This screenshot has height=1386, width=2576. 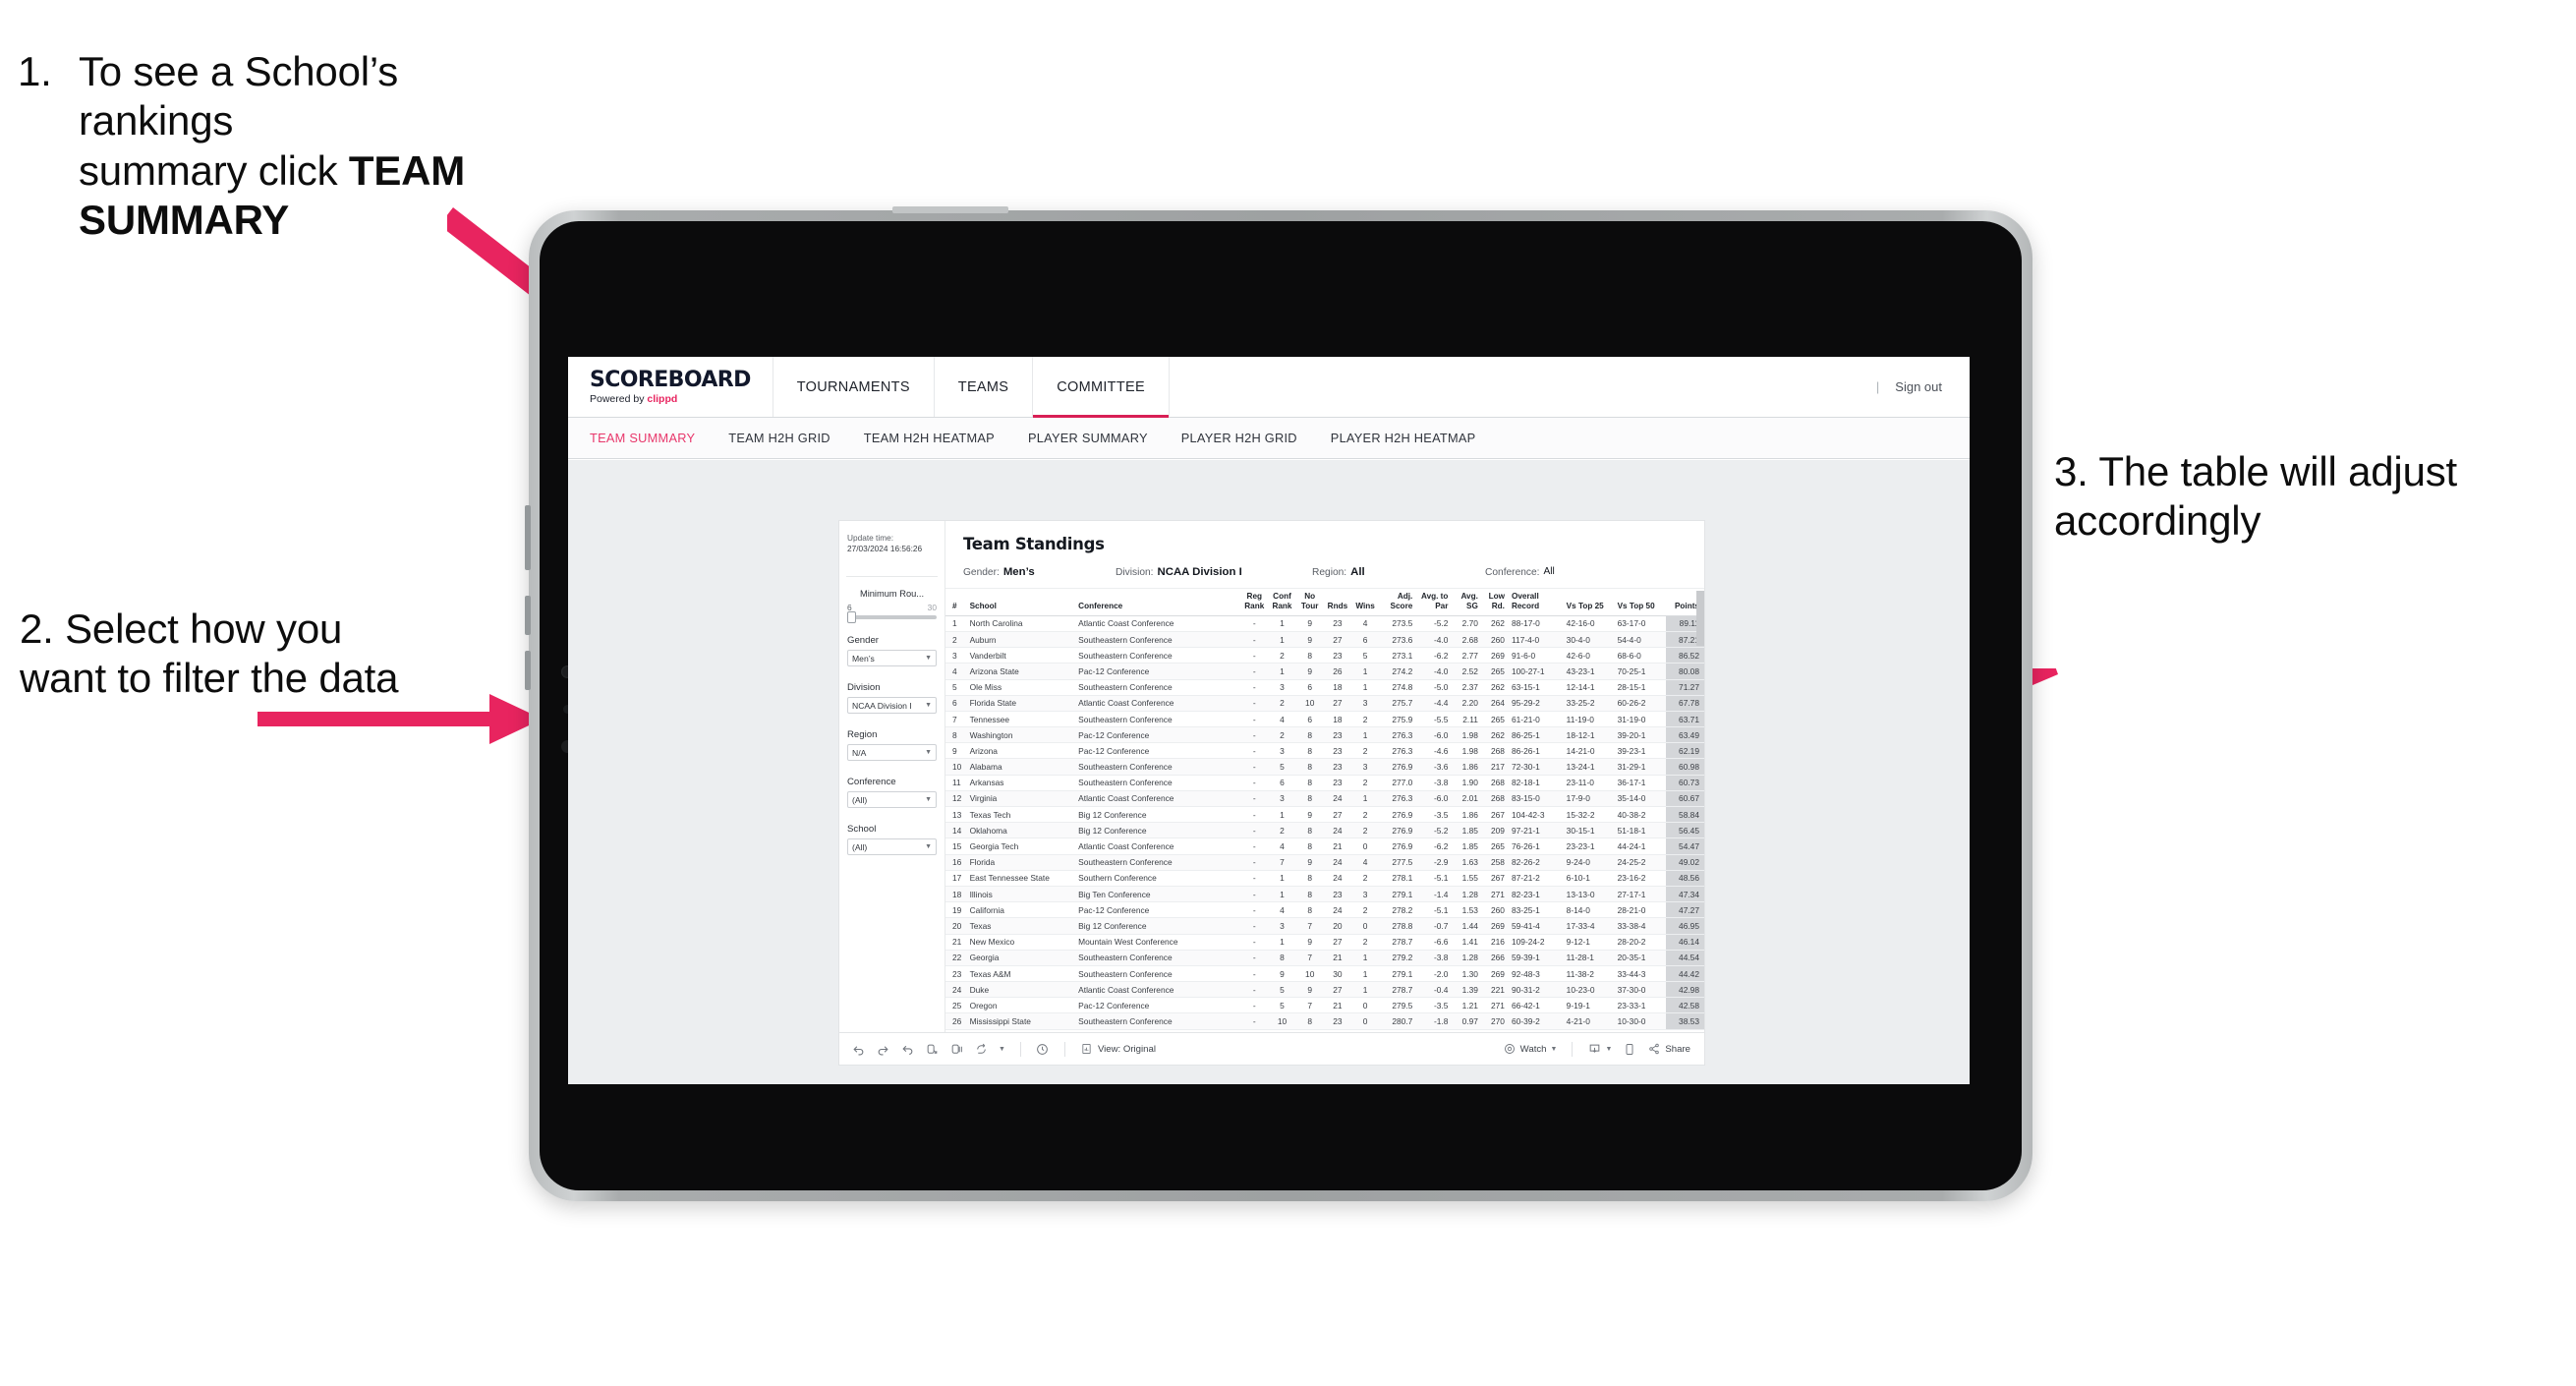 I want to click on cell-rank: 14, so click(x=957, y=830).